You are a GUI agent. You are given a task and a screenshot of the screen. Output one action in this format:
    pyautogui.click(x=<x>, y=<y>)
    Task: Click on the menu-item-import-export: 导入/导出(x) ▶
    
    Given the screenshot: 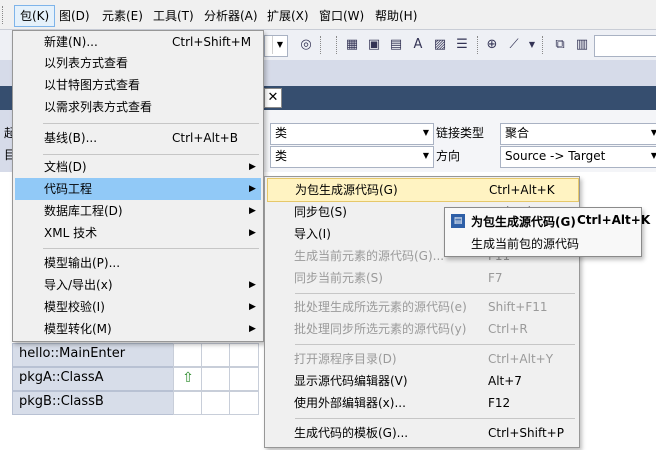 What is the action you would take?
    pyautogui.click(x=138, y=285)
    